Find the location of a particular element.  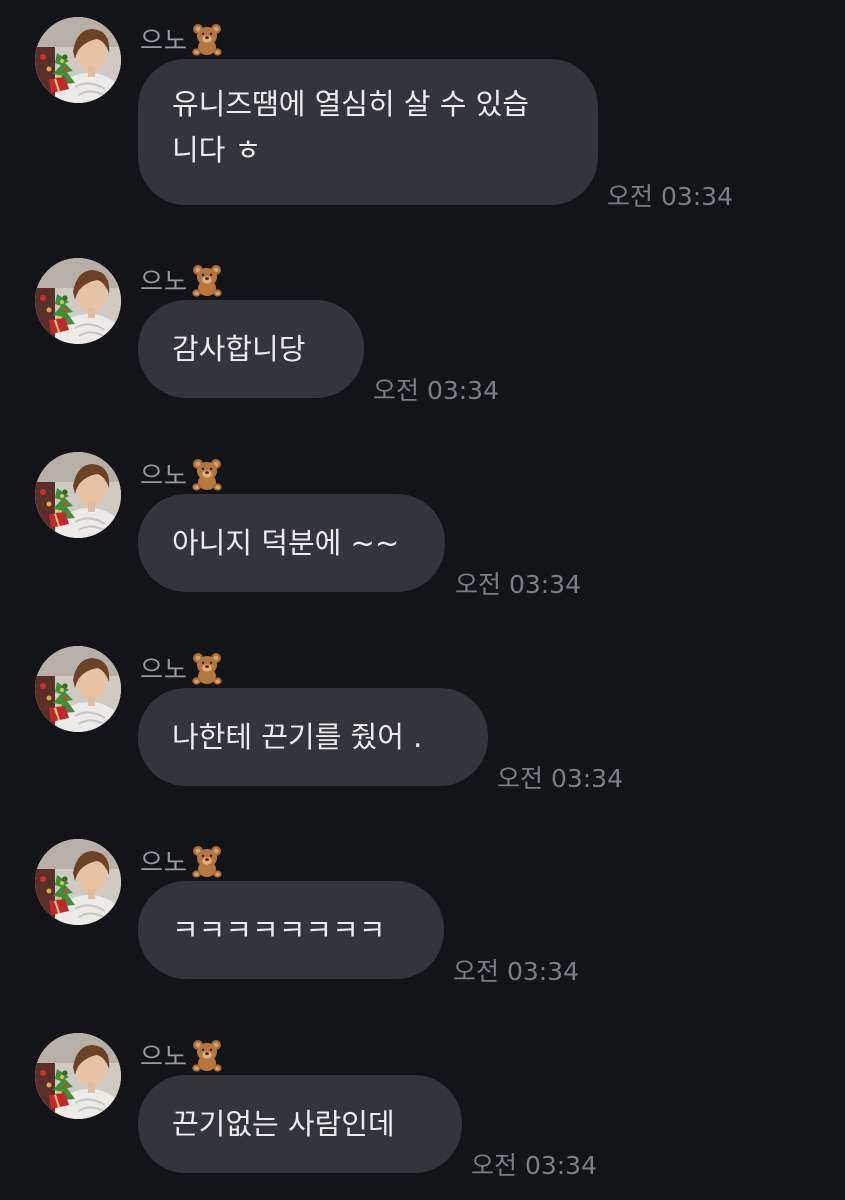

message-bubble: 유니즈땜에 열심히 살 수 있습 니다 ㅎ is located at coordinates (368, 132).